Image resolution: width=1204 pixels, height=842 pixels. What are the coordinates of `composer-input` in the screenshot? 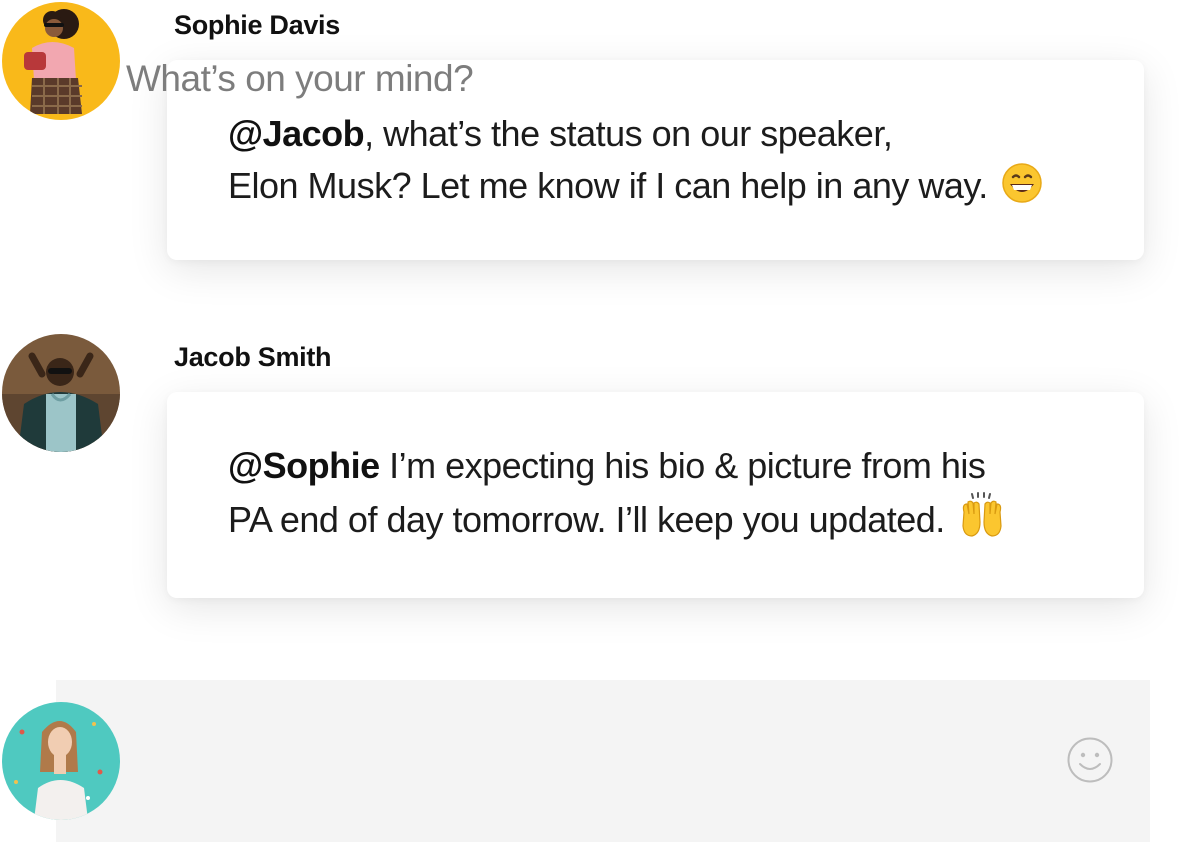 It's located at (556, 79).